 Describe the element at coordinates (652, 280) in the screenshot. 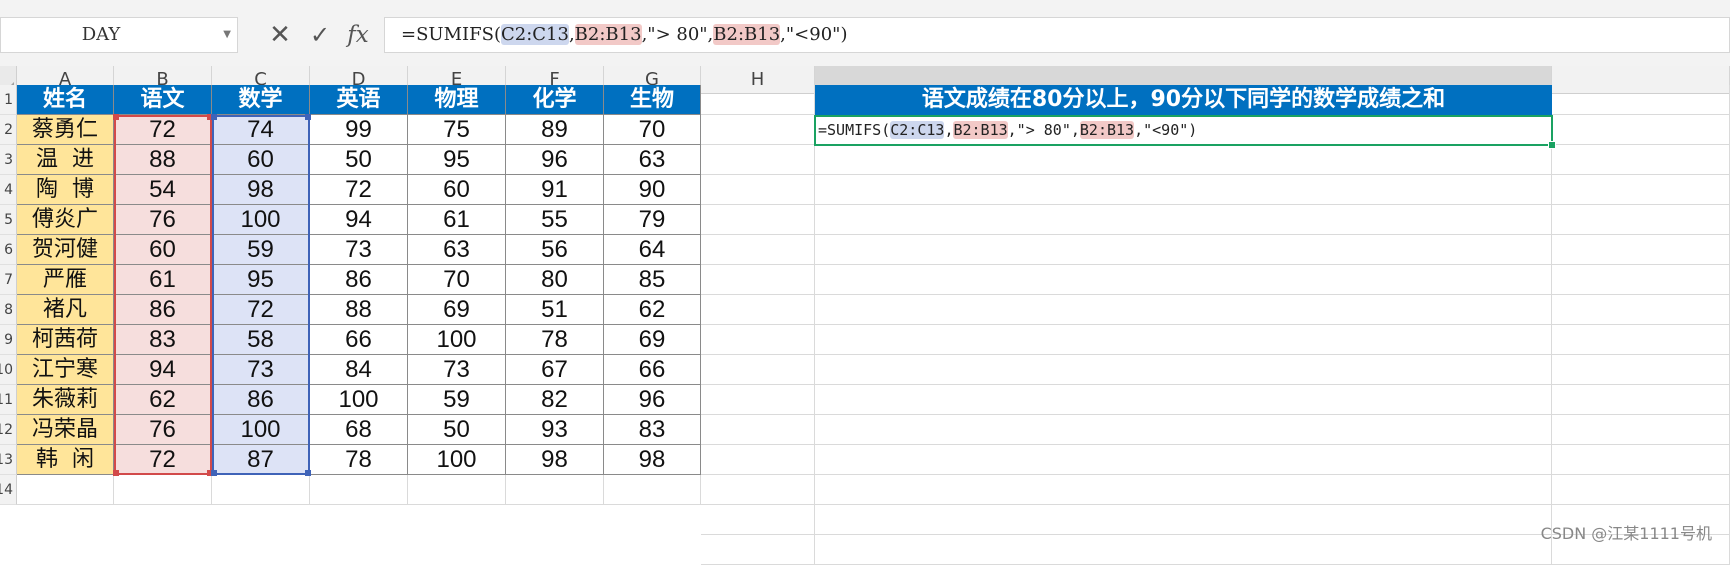

I see `score-cell: 85` at that location.